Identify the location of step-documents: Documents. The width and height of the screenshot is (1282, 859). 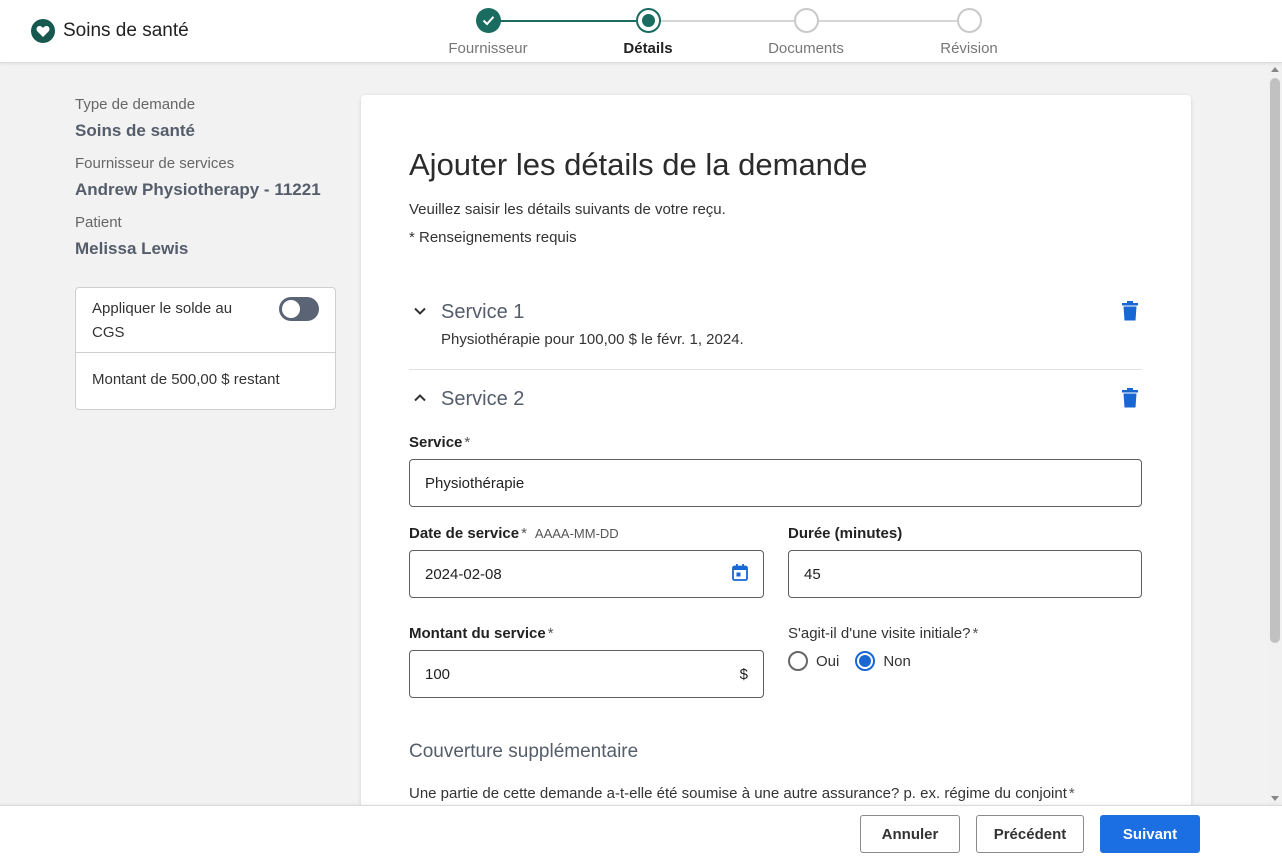
(806, 32).